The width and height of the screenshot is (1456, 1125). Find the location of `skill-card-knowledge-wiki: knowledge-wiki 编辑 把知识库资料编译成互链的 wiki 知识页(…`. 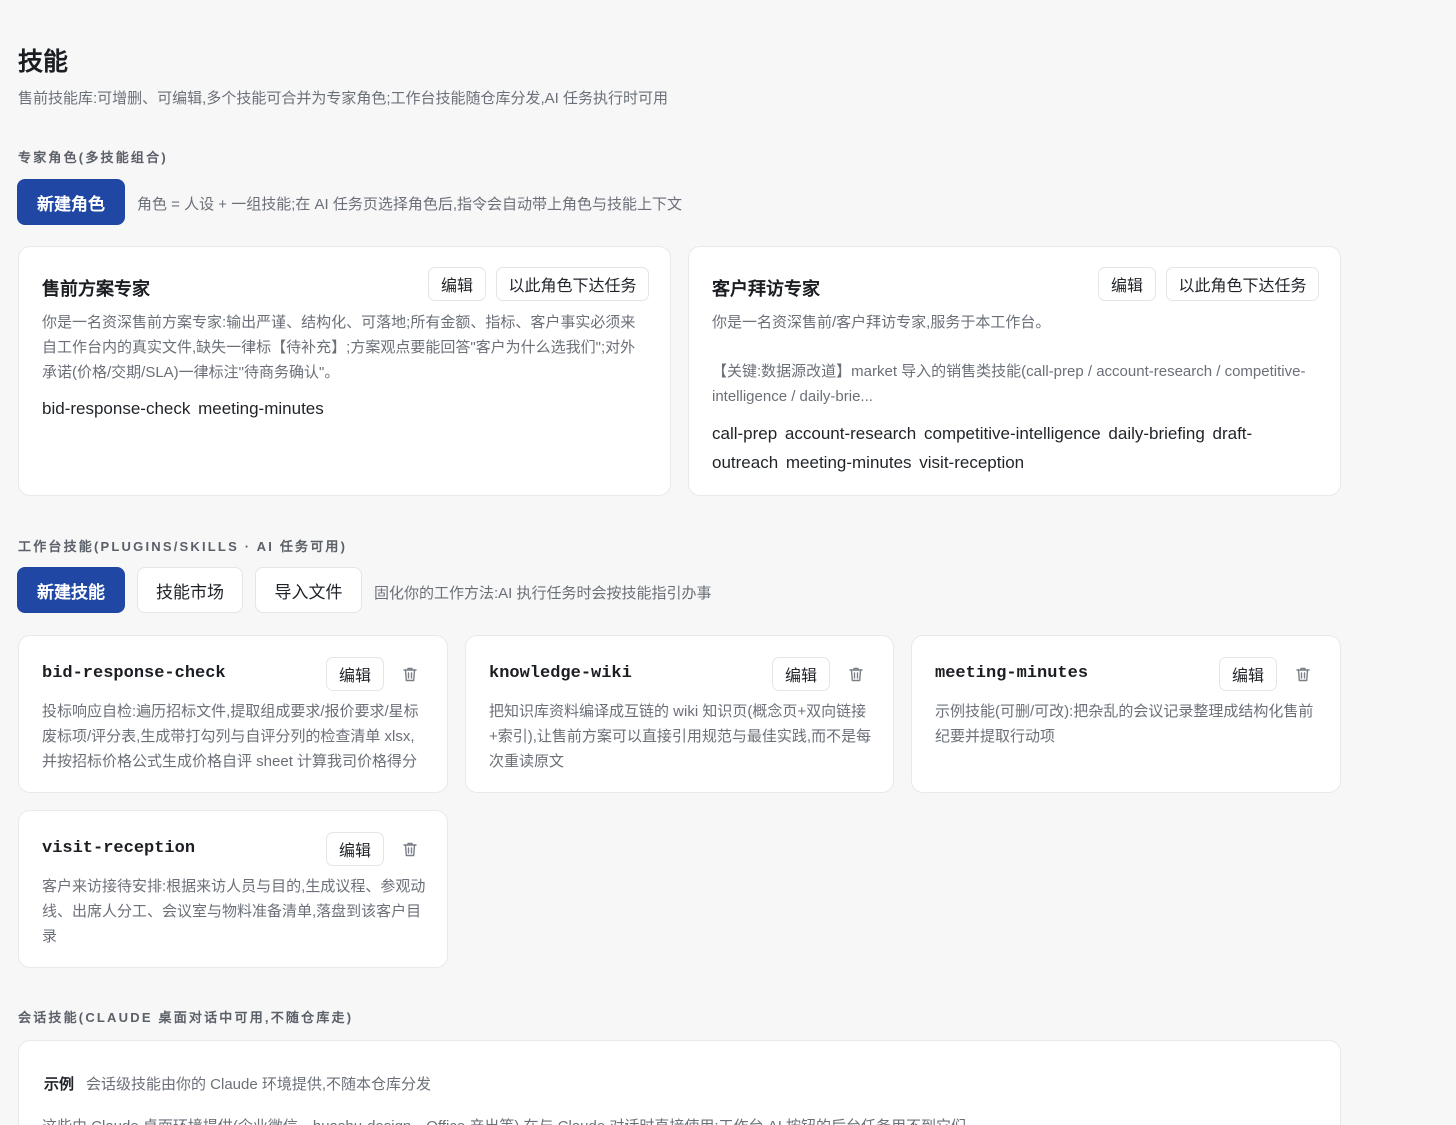

skill-card-knowledge-wiki: knowledge-wiki 编辑 把知识库资料编译成互链的 wiki 知识页(… is located at coordinates (679, 714).